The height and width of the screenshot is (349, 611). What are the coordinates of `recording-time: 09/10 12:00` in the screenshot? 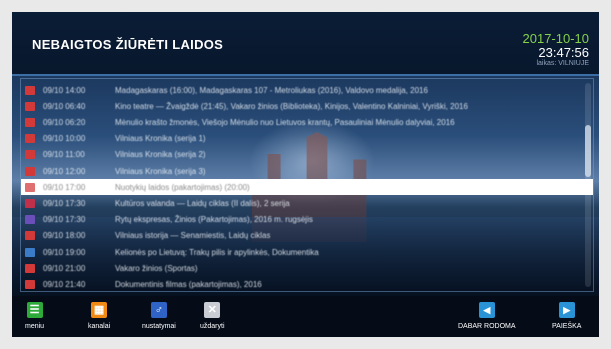 It's located at (64, 171).